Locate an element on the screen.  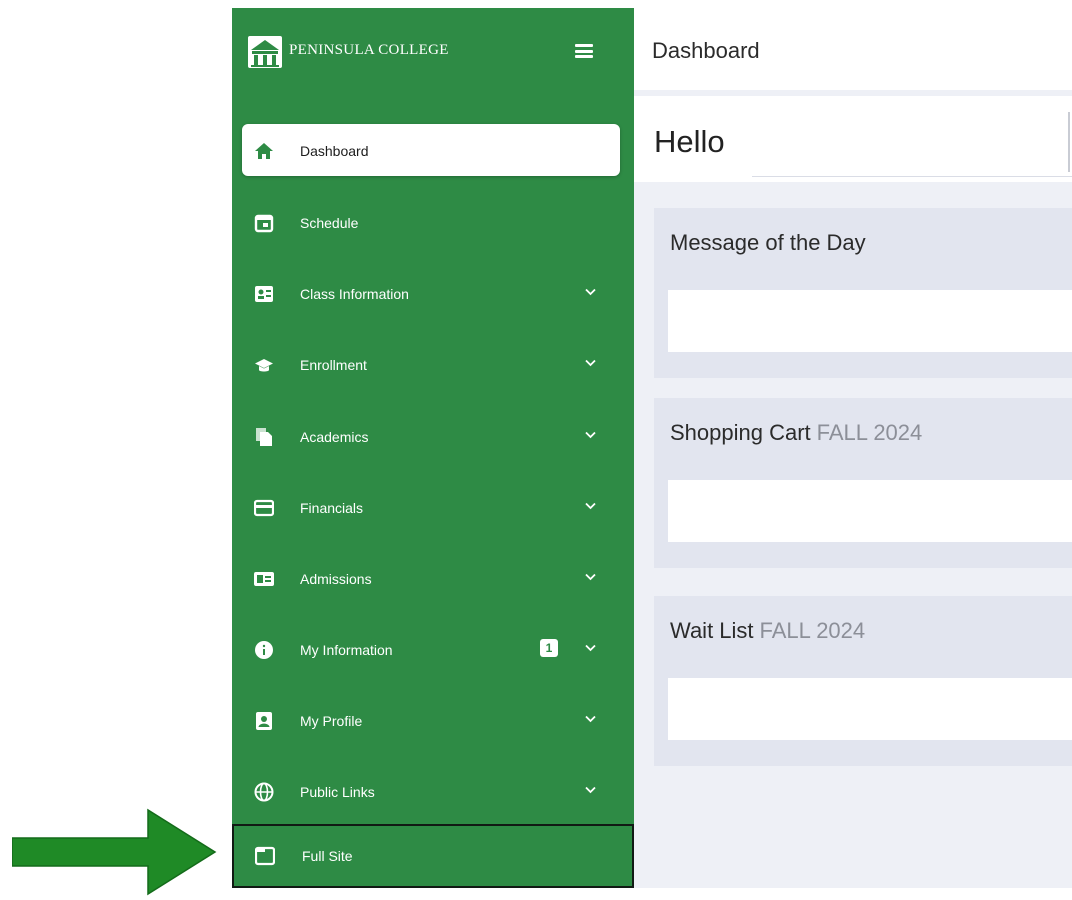
globe-icon is located at coordinates (264, 792).